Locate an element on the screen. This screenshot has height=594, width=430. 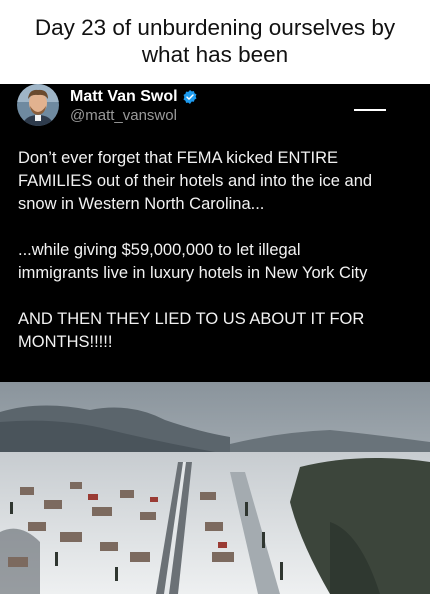
author-name: Matt Van Swol is located at coordinates (124, 97).